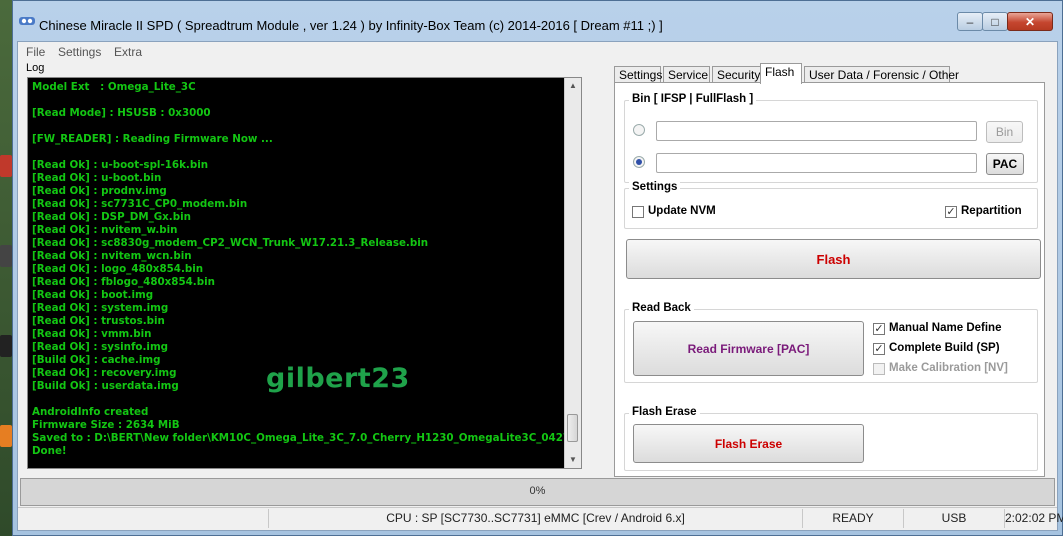 This screenshot has width=1063, height=536. I want to click on maximize-icon: □, so click(995, 21).